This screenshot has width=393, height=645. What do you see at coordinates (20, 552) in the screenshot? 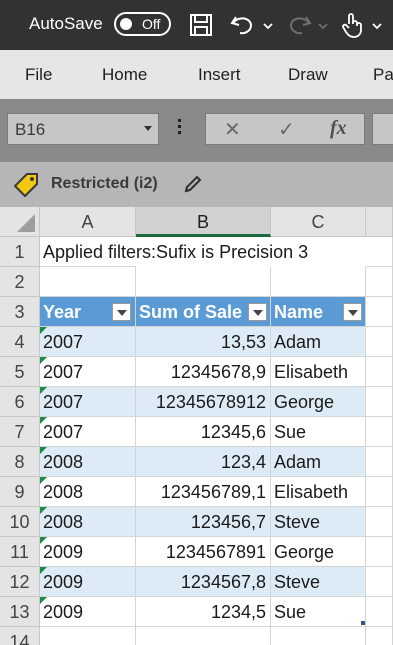
I see `row-header: 11` at bounding box center [20, 552].